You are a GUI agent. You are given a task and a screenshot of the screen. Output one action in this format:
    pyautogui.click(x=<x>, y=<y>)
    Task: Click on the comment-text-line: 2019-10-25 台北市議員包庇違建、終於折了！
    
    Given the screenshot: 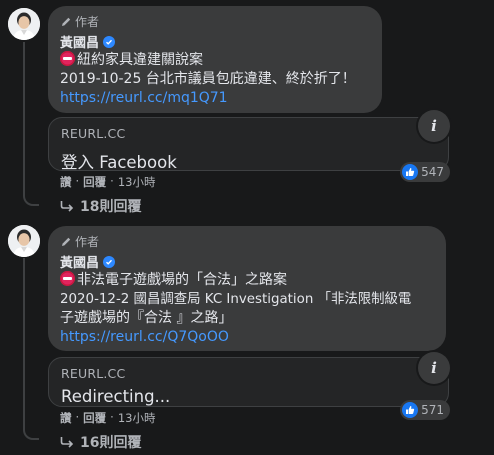 What is the action you would take?
    pyautogui.click(x=208, y=79)
    